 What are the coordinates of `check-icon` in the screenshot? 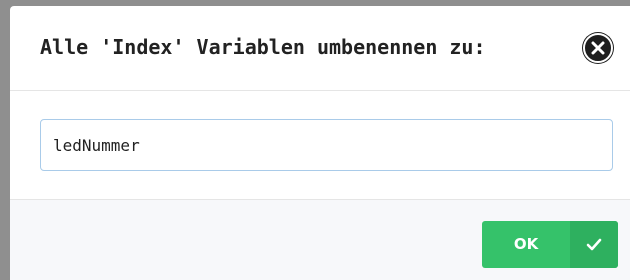 It's located at (594, 244).